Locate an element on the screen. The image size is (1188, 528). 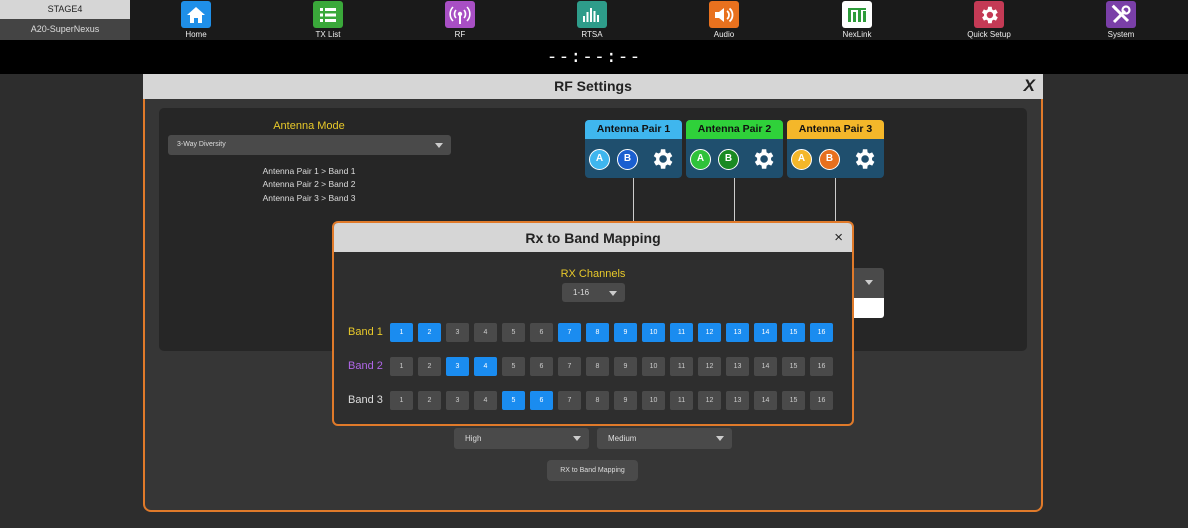
rx-to-band-mapping-button: RX to Band Mapping is located at coordinates (592, 470).